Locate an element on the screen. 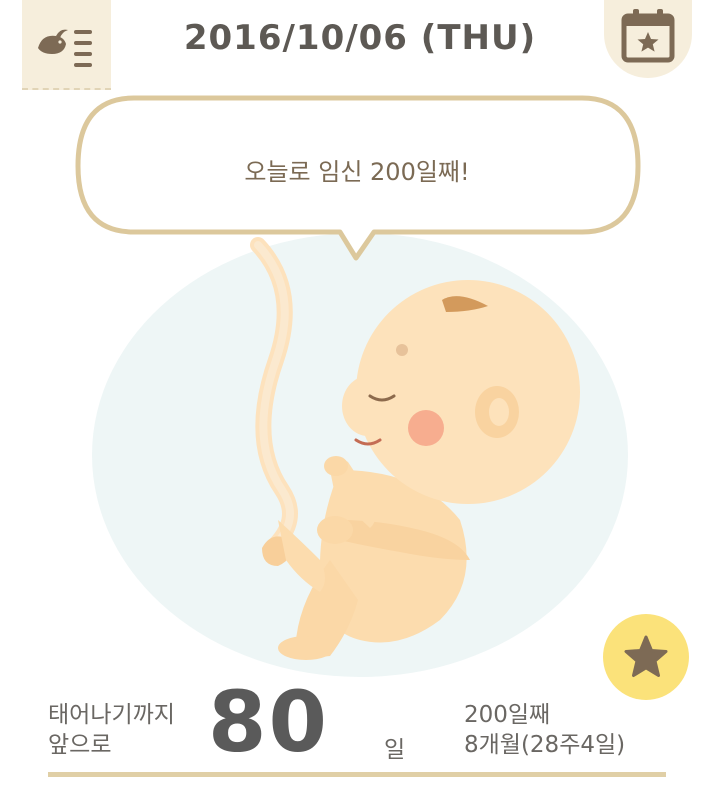 This screenshot has height=809, width=720. favorite-button is located at coordinates (646, 657).